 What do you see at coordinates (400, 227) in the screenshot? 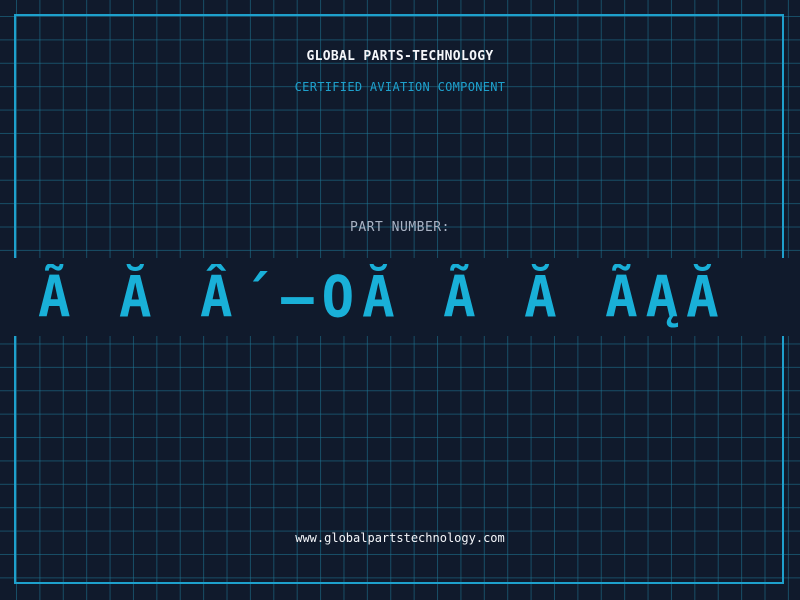
I see `part-number-label: PART NUMBER:` at bounding box center [400, 227].